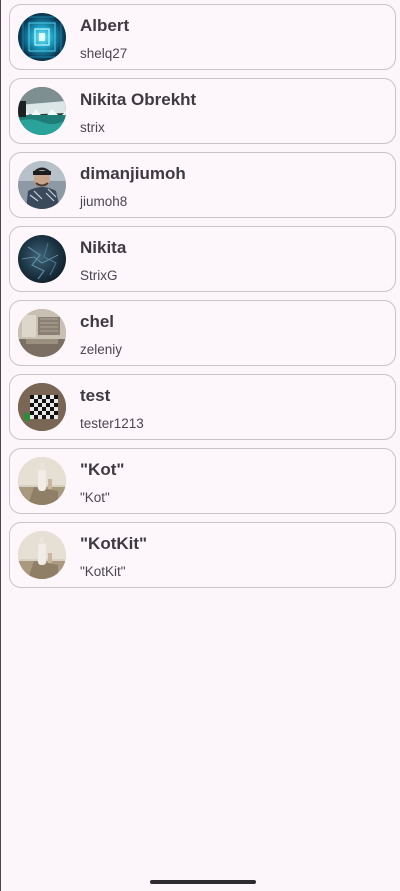 The width and height of the screenshot is (400, 891). I want to click on chat-username: tester1213, so click(112, 423).